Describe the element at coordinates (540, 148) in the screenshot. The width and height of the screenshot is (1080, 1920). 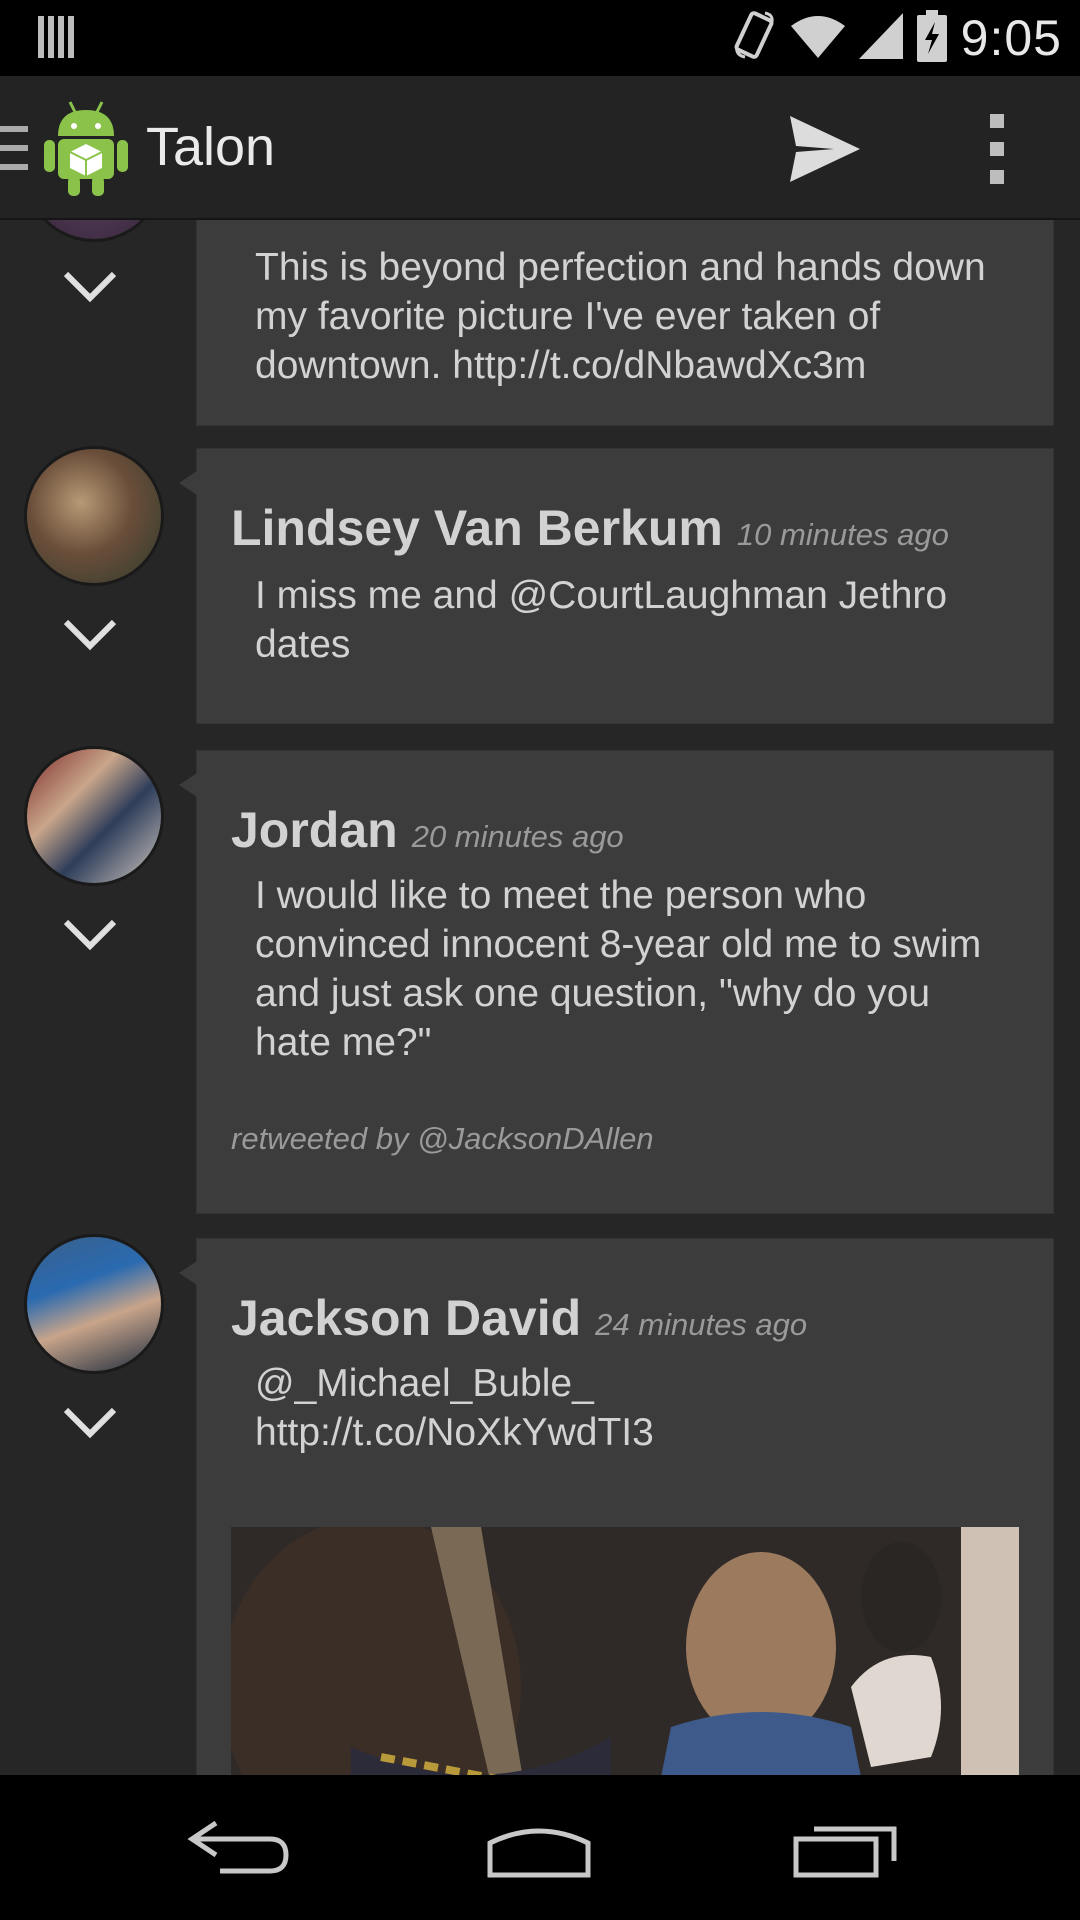
I see `action-bar: Talon` at that location.